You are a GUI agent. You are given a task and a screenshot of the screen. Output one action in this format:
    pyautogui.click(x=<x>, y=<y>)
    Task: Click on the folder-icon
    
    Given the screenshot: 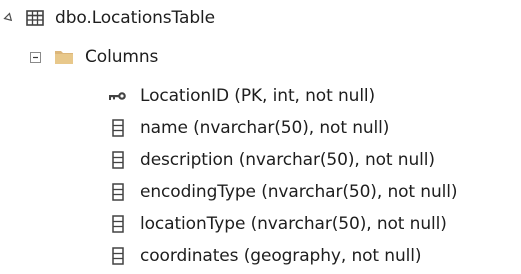 What is the action you would take?
    pyautogui.click(x=64, y=57)
    